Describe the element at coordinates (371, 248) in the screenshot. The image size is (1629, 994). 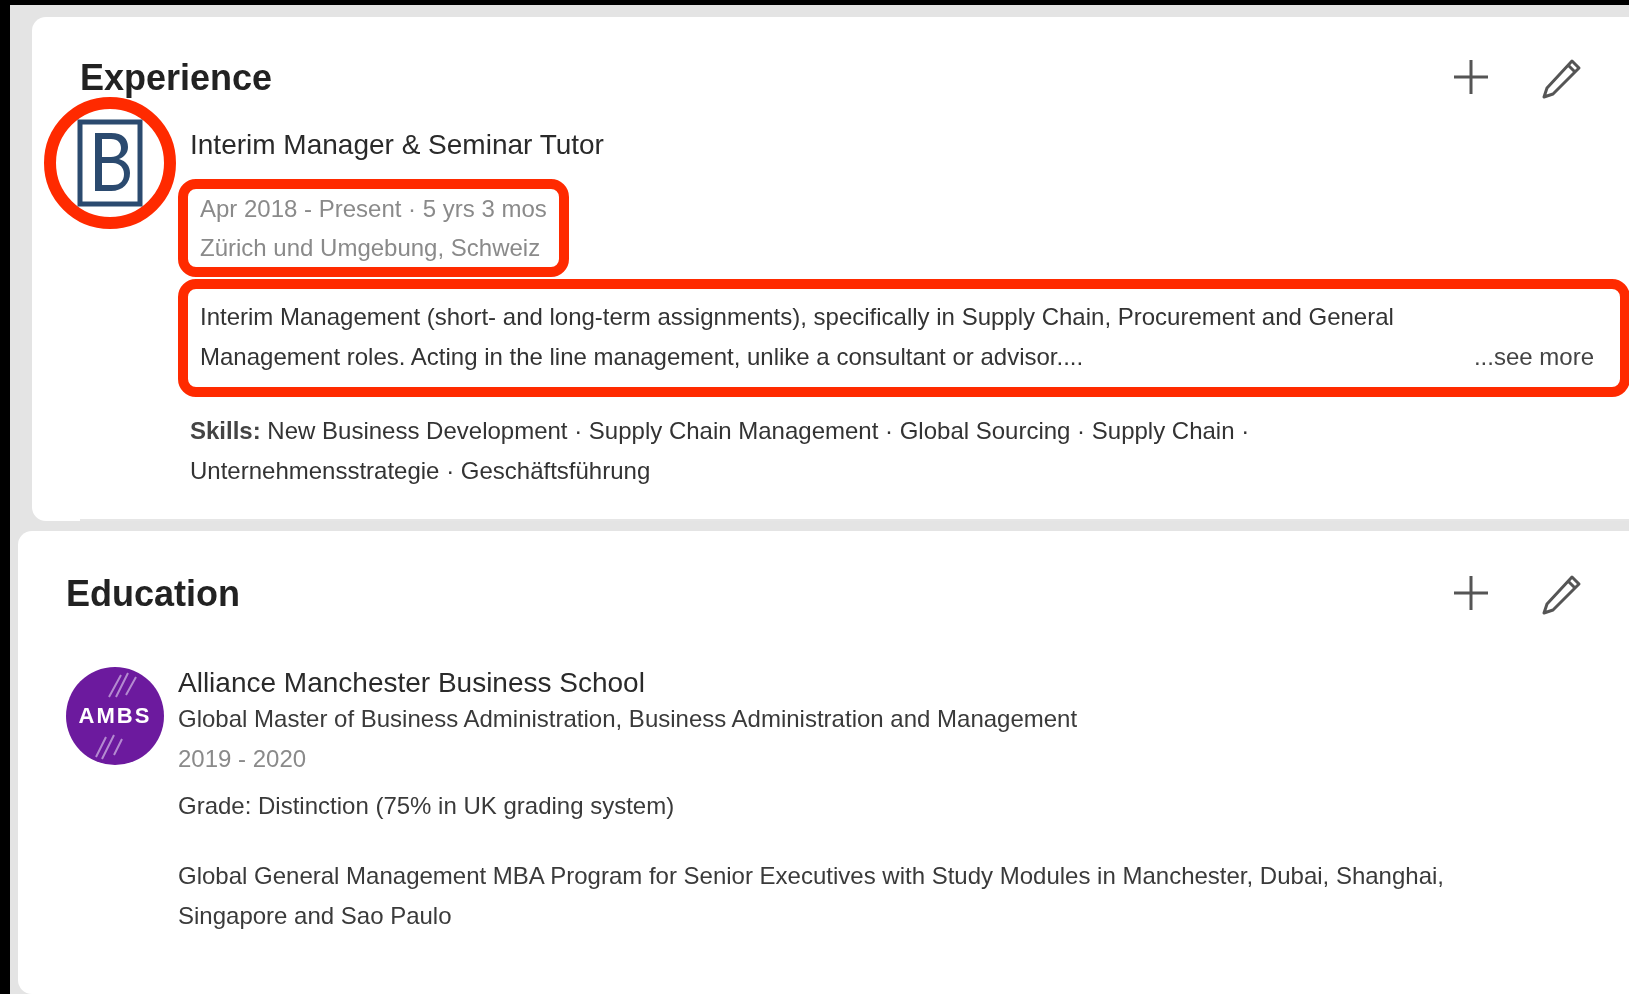
I see `job-location: Zürich und Umgebung, Schweiz` at that location.